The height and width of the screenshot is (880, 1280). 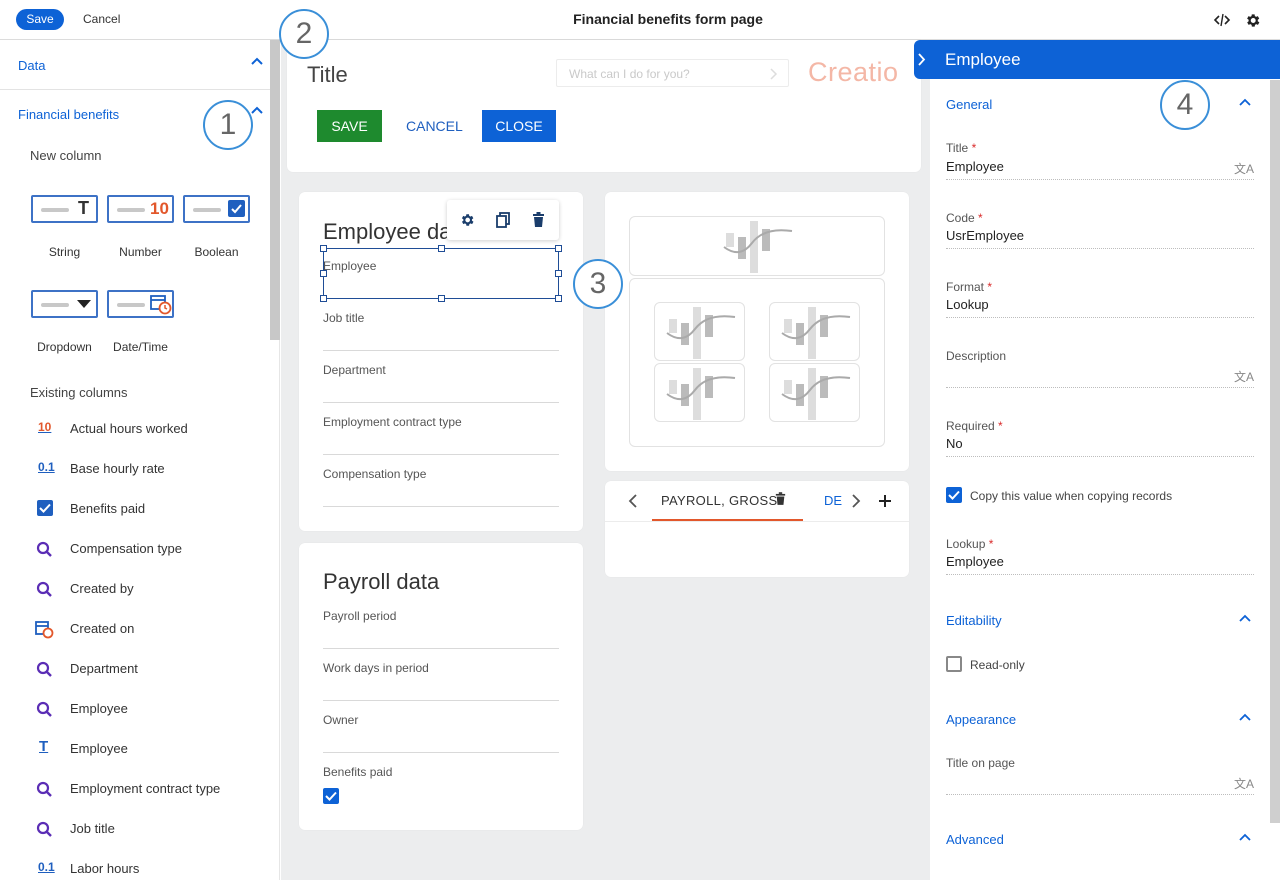 What do you see at coordinates (954, 495) in the screenshot?
I see `copy-value-checkbox` at bounding box center [954, 495].